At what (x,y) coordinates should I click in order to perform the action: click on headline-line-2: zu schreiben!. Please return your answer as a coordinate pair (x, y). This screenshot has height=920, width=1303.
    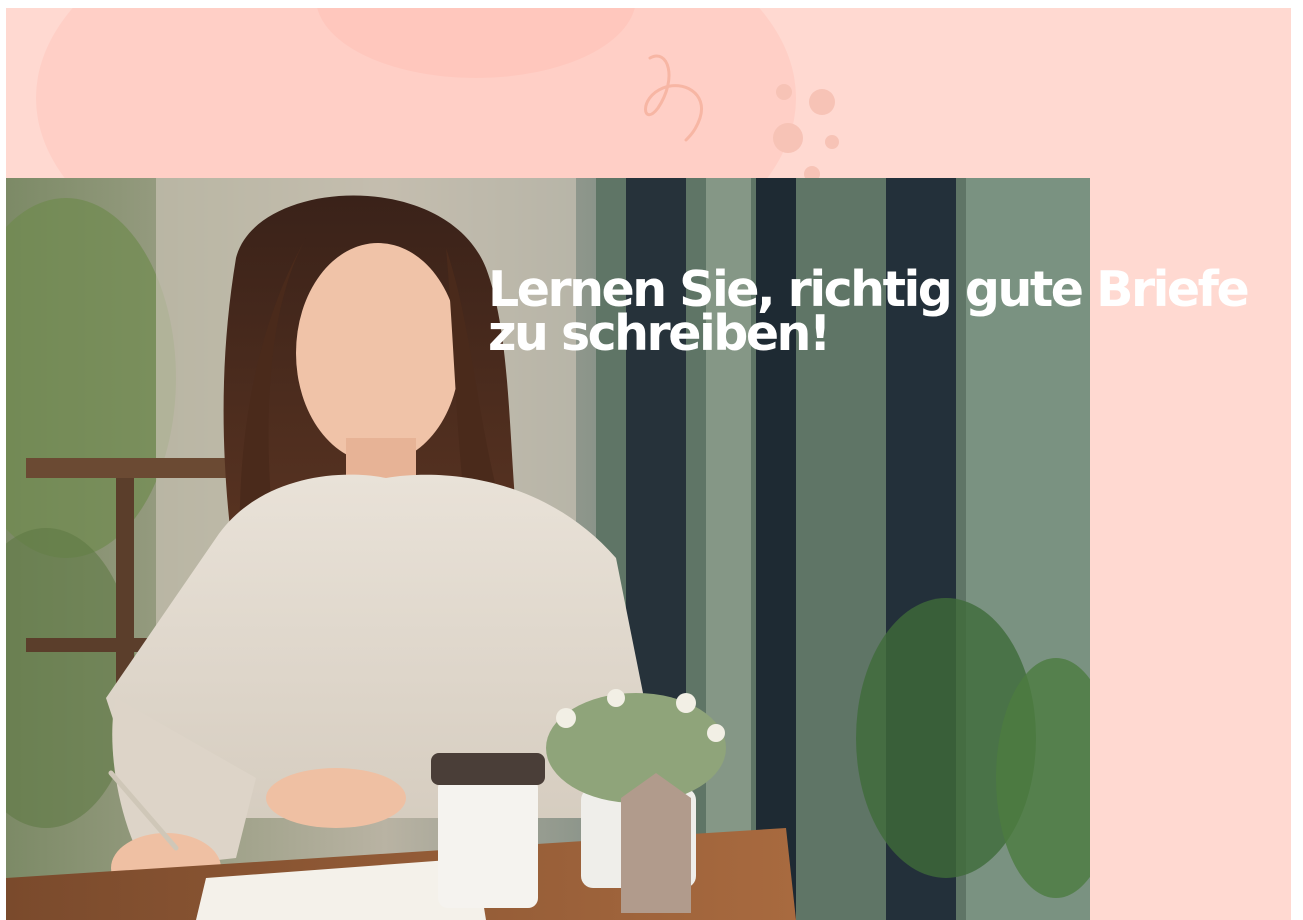
    Looking at the image, I should click on (659, 333).